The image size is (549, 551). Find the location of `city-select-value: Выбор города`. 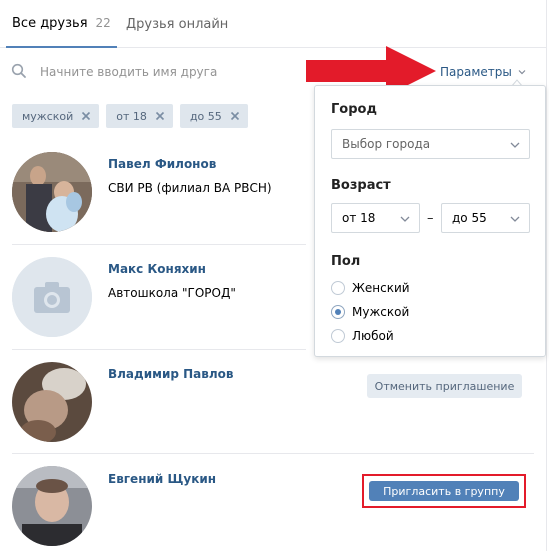

city-select-value: Выбор города is located at coordinates (386, 144).